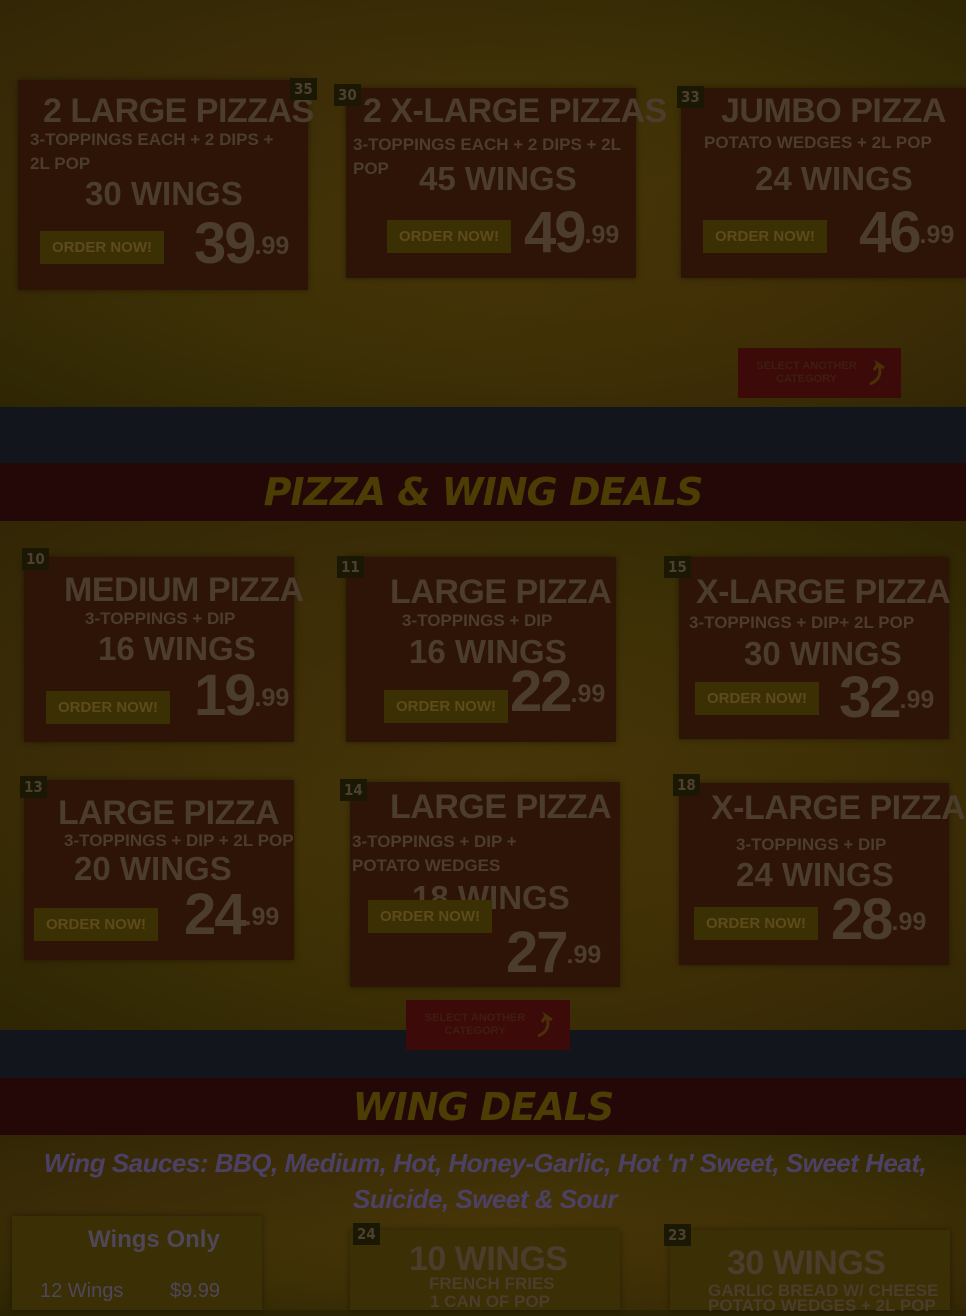  I want to click on deal-number-badge: 35, so click(303, 89).